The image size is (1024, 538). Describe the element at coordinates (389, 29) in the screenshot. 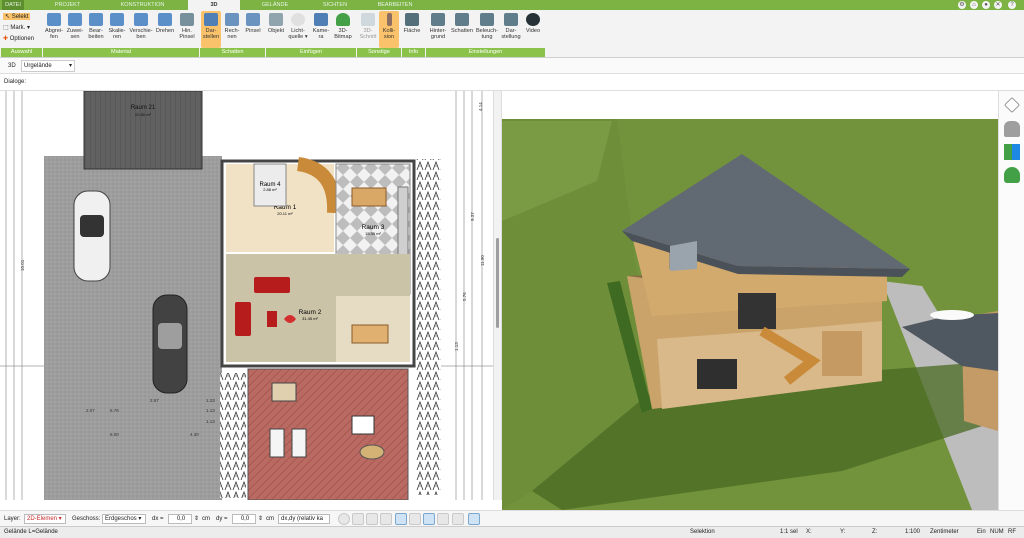

I see `kollision-button: Kolli-sion` at that location.